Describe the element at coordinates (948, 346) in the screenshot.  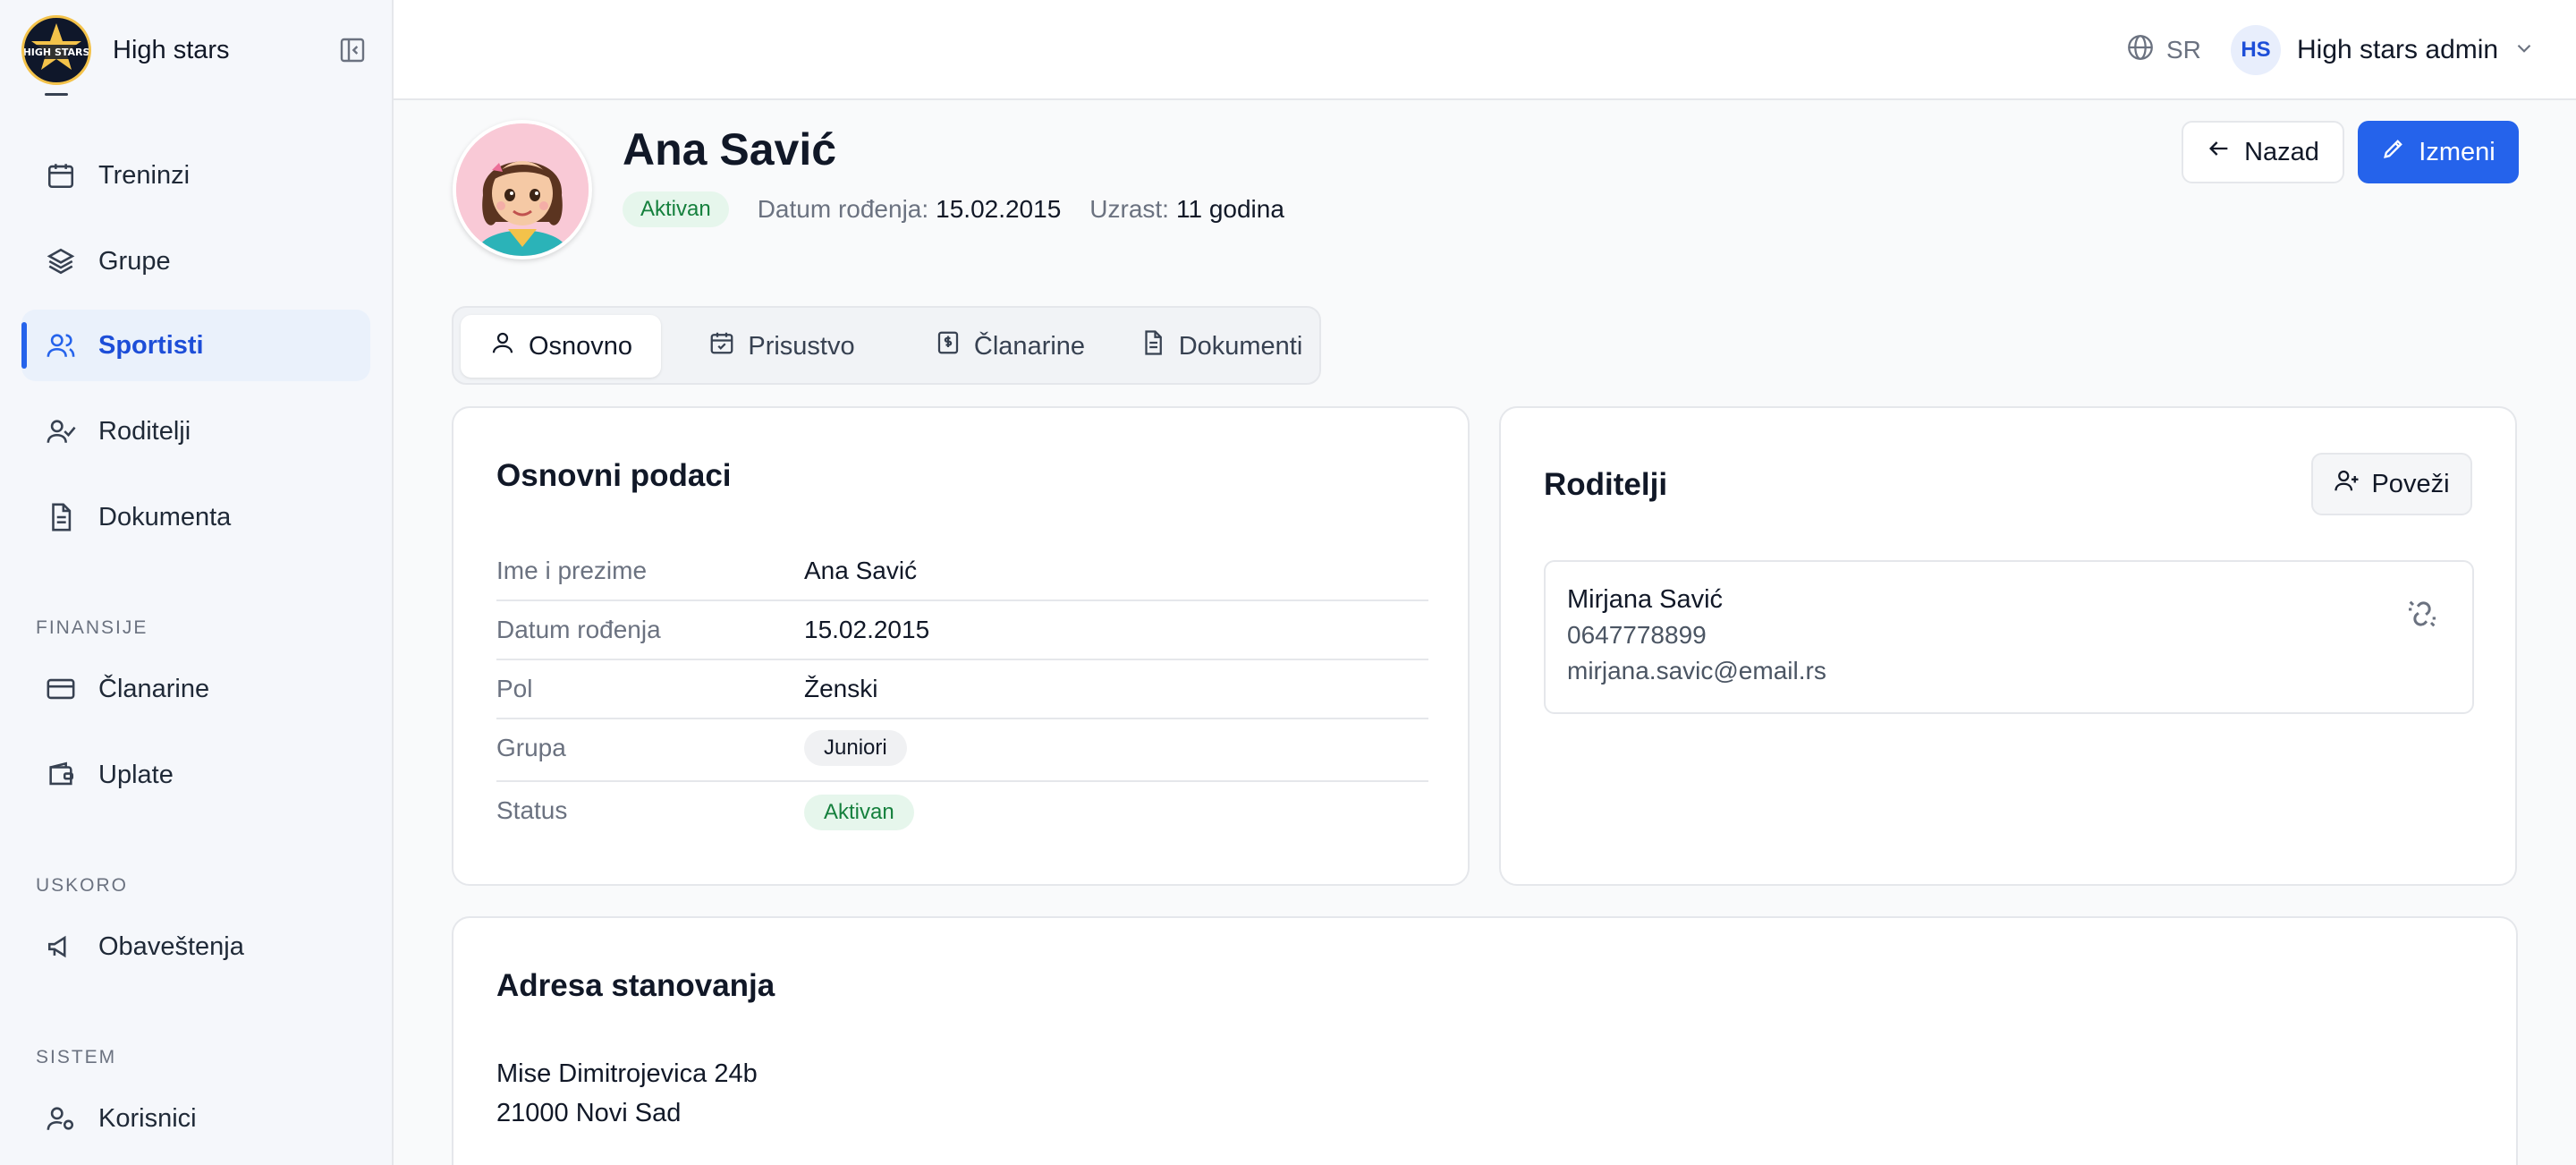
I see `receipt-icon` at that location.